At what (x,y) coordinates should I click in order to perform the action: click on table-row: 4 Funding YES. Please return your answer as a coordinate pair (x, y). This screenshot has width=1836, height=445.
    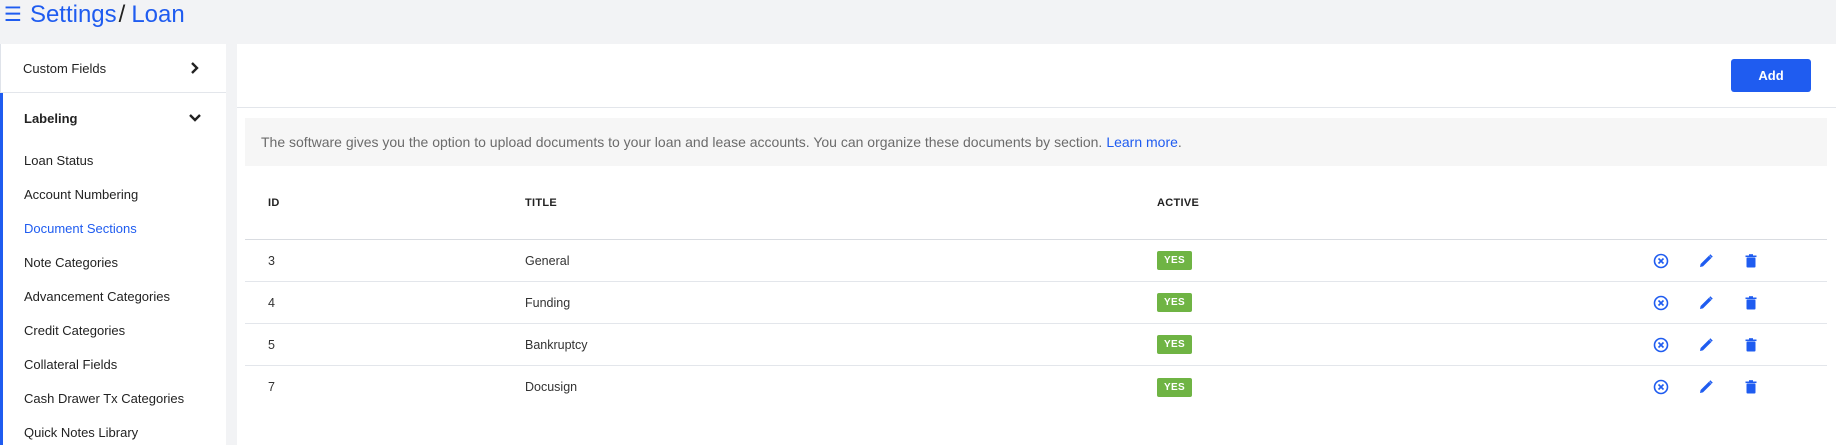
    Looking at the image, I should click on (1036, 303).